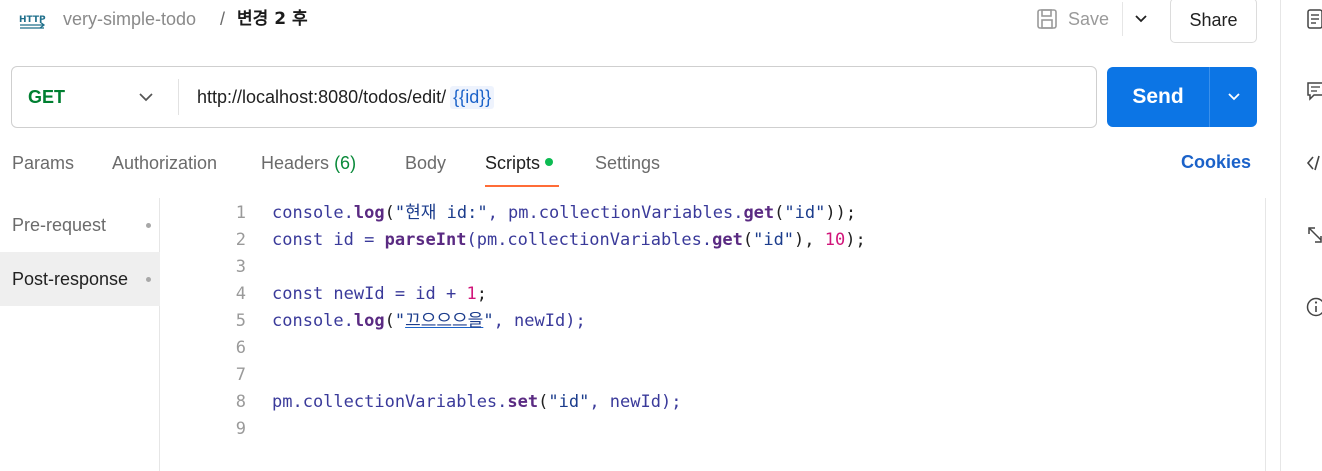 This screenshot has width=1322, height=471. What do you see at coordinates (1089, 18) in the screenshot?
I see `save-label: Save` at bounding box center [1089, 18].